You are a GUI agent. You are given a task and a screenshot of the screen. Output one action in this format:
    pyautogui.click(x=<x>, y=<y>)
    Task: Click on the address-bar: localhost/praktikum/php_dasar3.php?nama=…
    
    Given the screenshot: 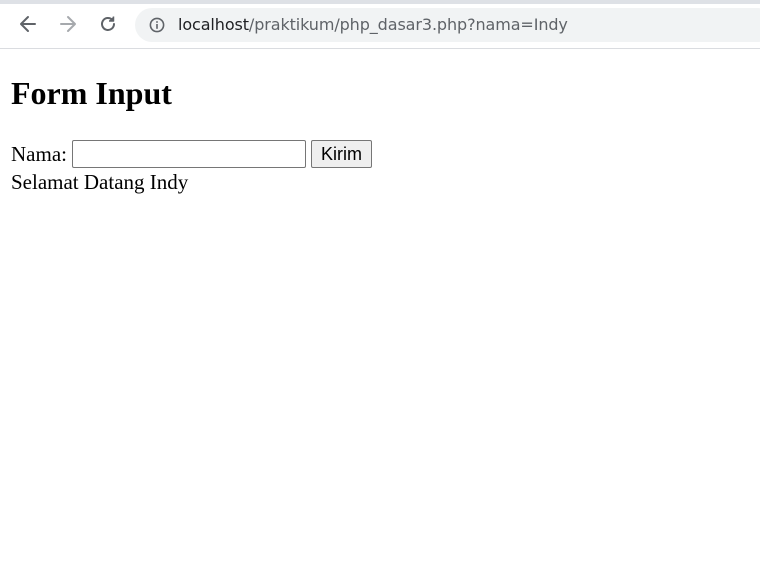 What is the action you would take?
    pyautogui.click(x=447, y=25)
    